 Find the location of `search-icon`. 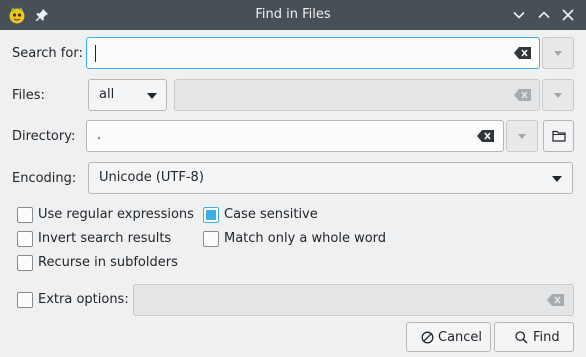

search-icon is located at coordinates (521, 339).